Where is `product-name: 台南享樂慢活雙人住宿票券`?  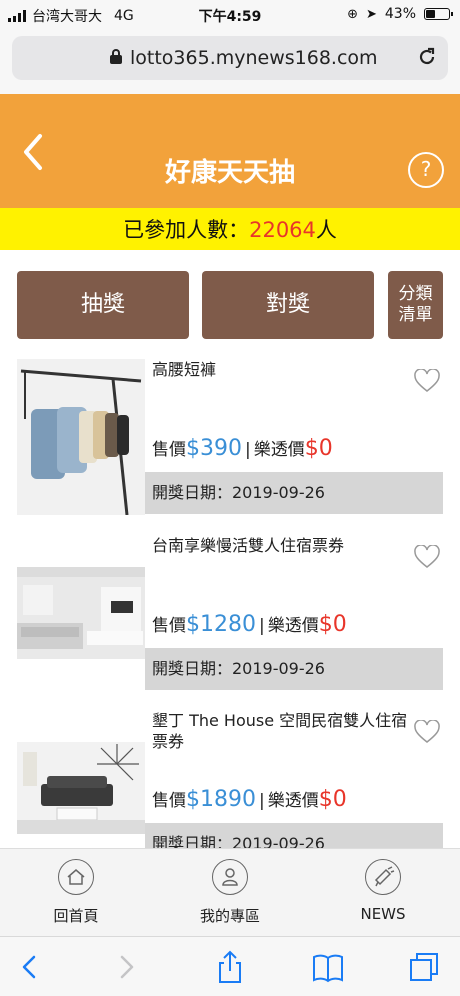
product-name: 台南享樂慢活雙人住宿票券 is located at coordinates (280, 545).